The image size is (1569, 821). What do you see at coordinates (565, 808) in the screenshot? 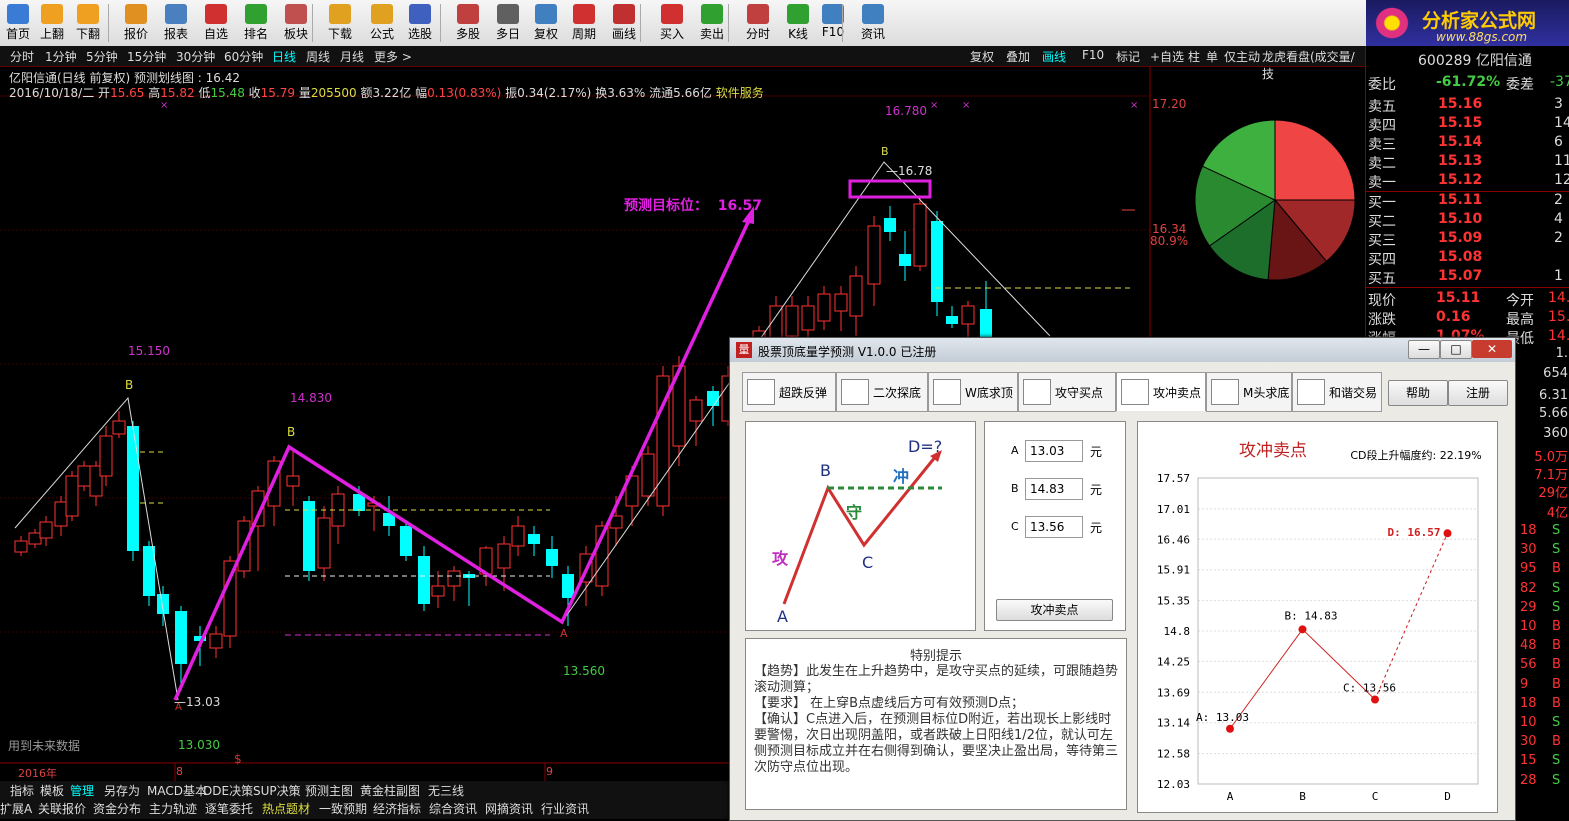
I see `info-tab: 行业资讯` at bounding box center [565, 808].